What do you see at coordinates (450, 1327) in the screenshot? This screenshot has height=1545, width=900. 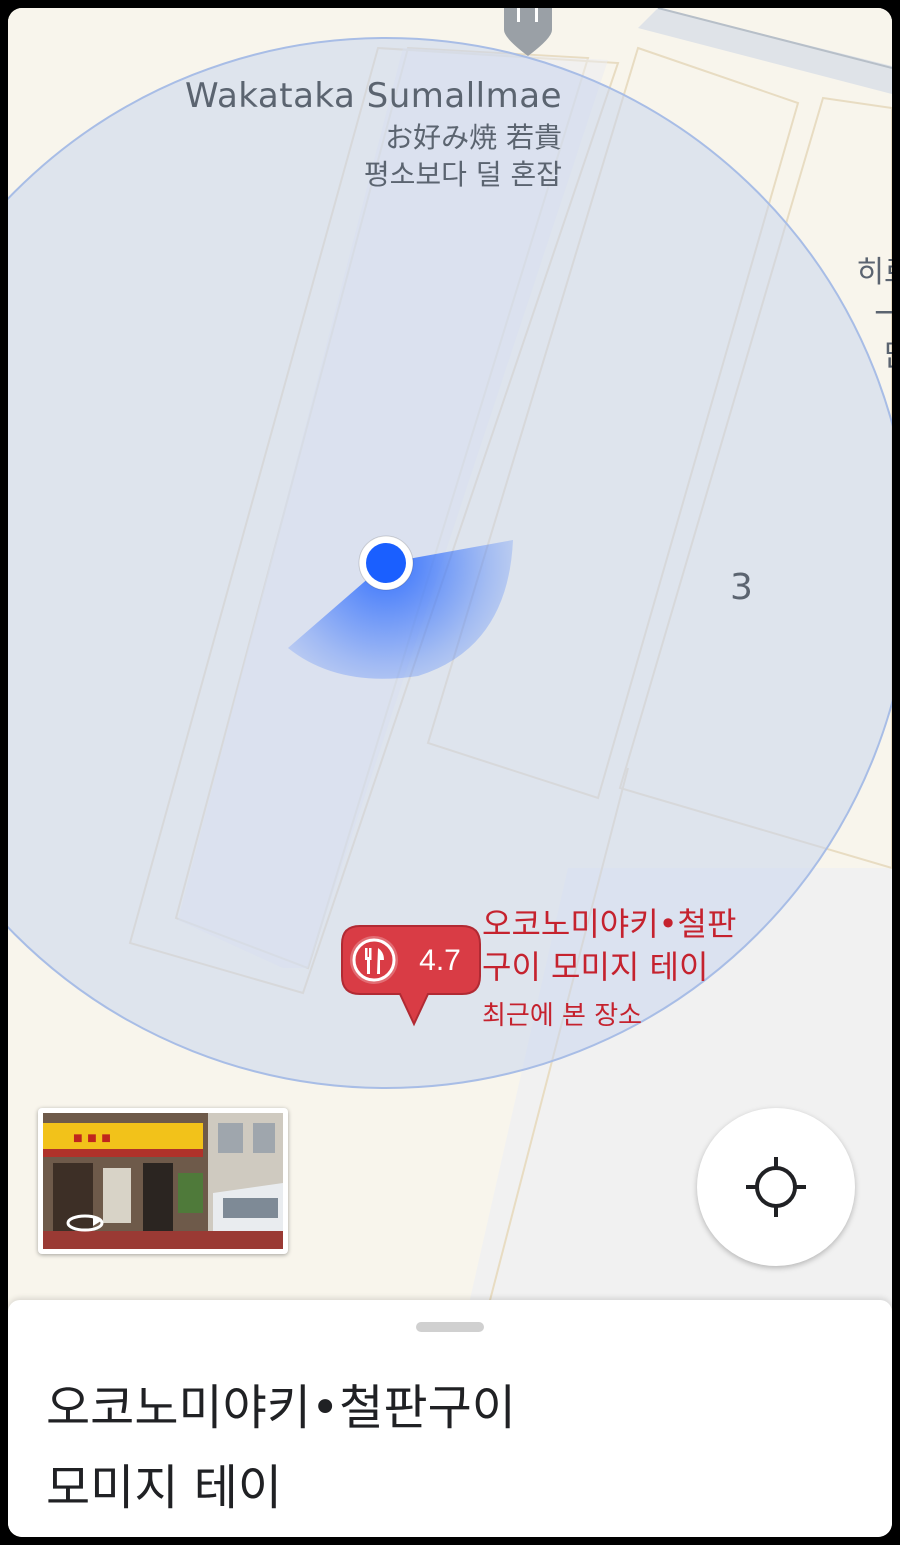 I see `sheet-drag-handle` at bounding box center [450, 1327].